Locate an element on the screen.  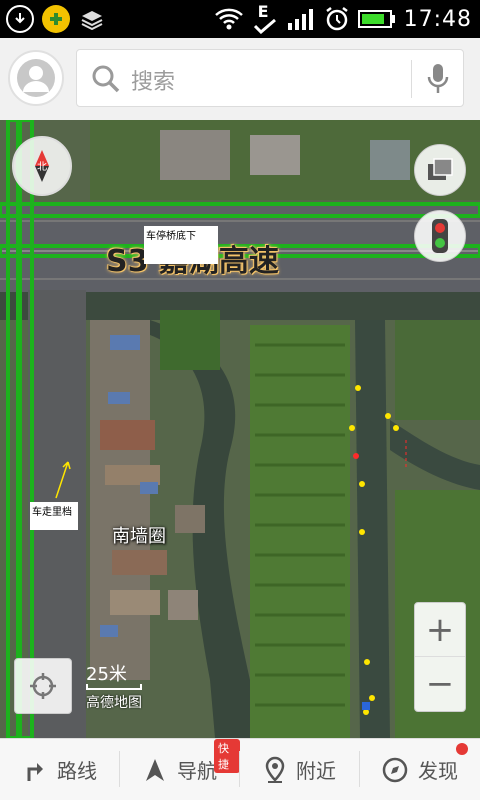
divider is located at coordinates (411, 79).